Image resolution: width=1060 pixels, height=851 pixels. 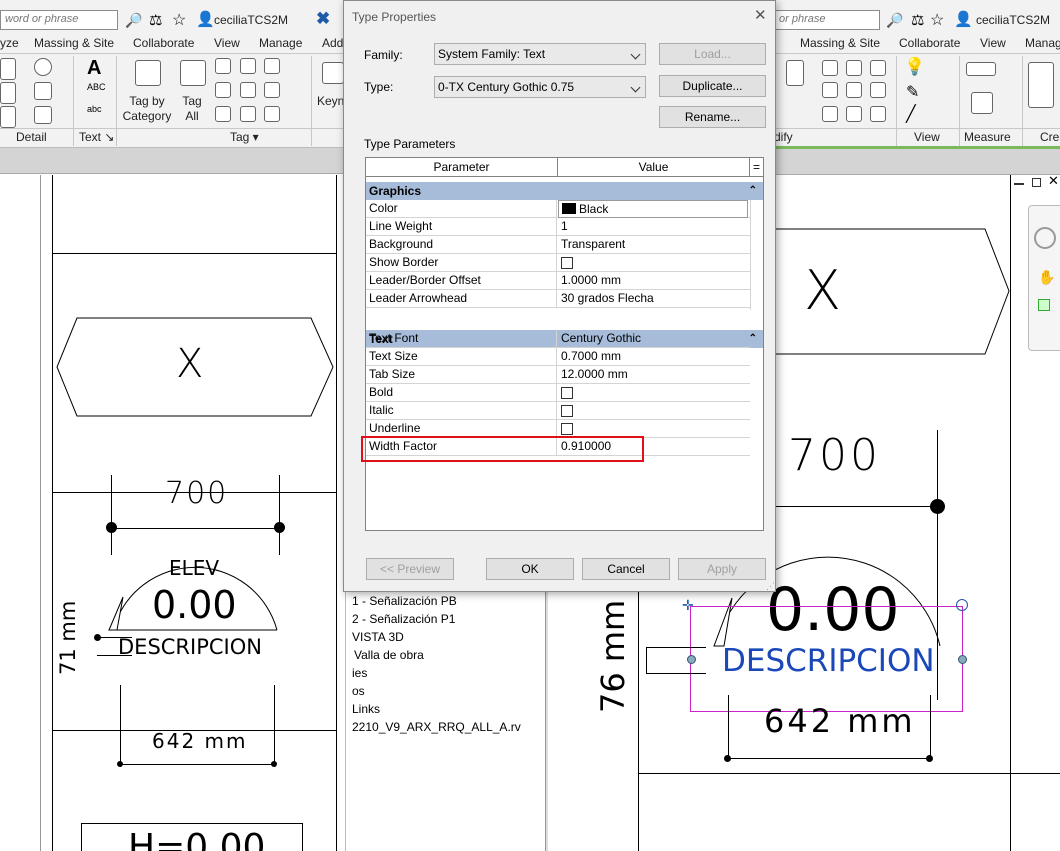 What do you see at coordinates (558, 281) in the screenshot?
I see `param-row-leader-border-offset: Leader/Border Offset 1.0000 mm` at bounding box center [558, 281].